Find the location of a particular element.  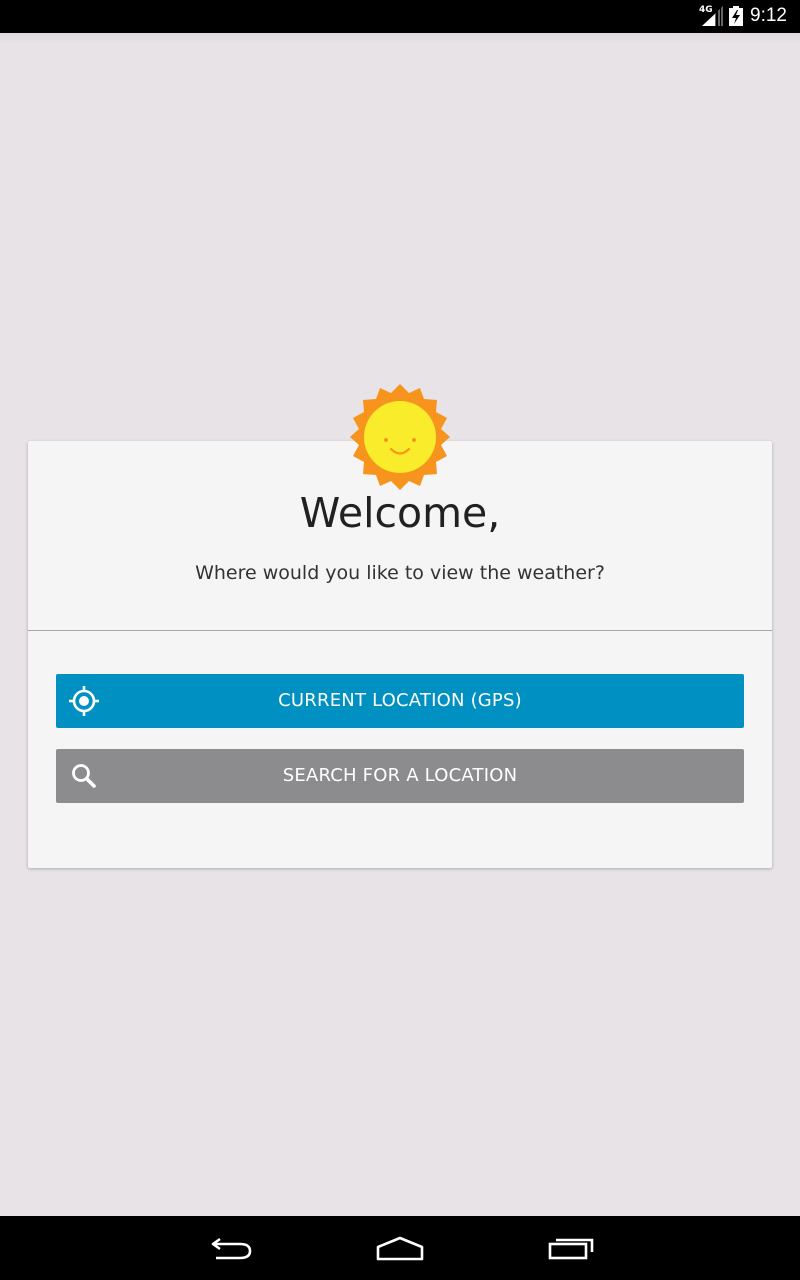

welcome-title: Welcome, is located at coordinates (400, 513).